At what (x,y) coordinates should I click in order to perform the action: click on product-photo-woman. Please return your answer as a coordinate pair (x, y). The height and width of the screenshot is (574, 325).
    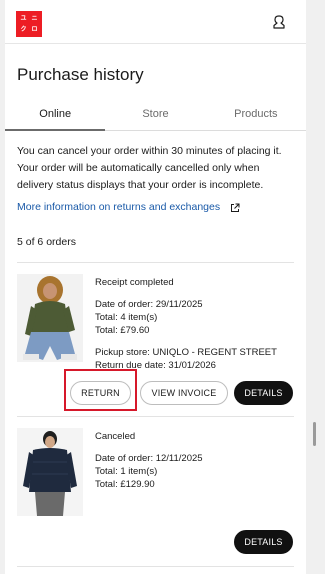
    Looking at the image, I should click on (50, 318).